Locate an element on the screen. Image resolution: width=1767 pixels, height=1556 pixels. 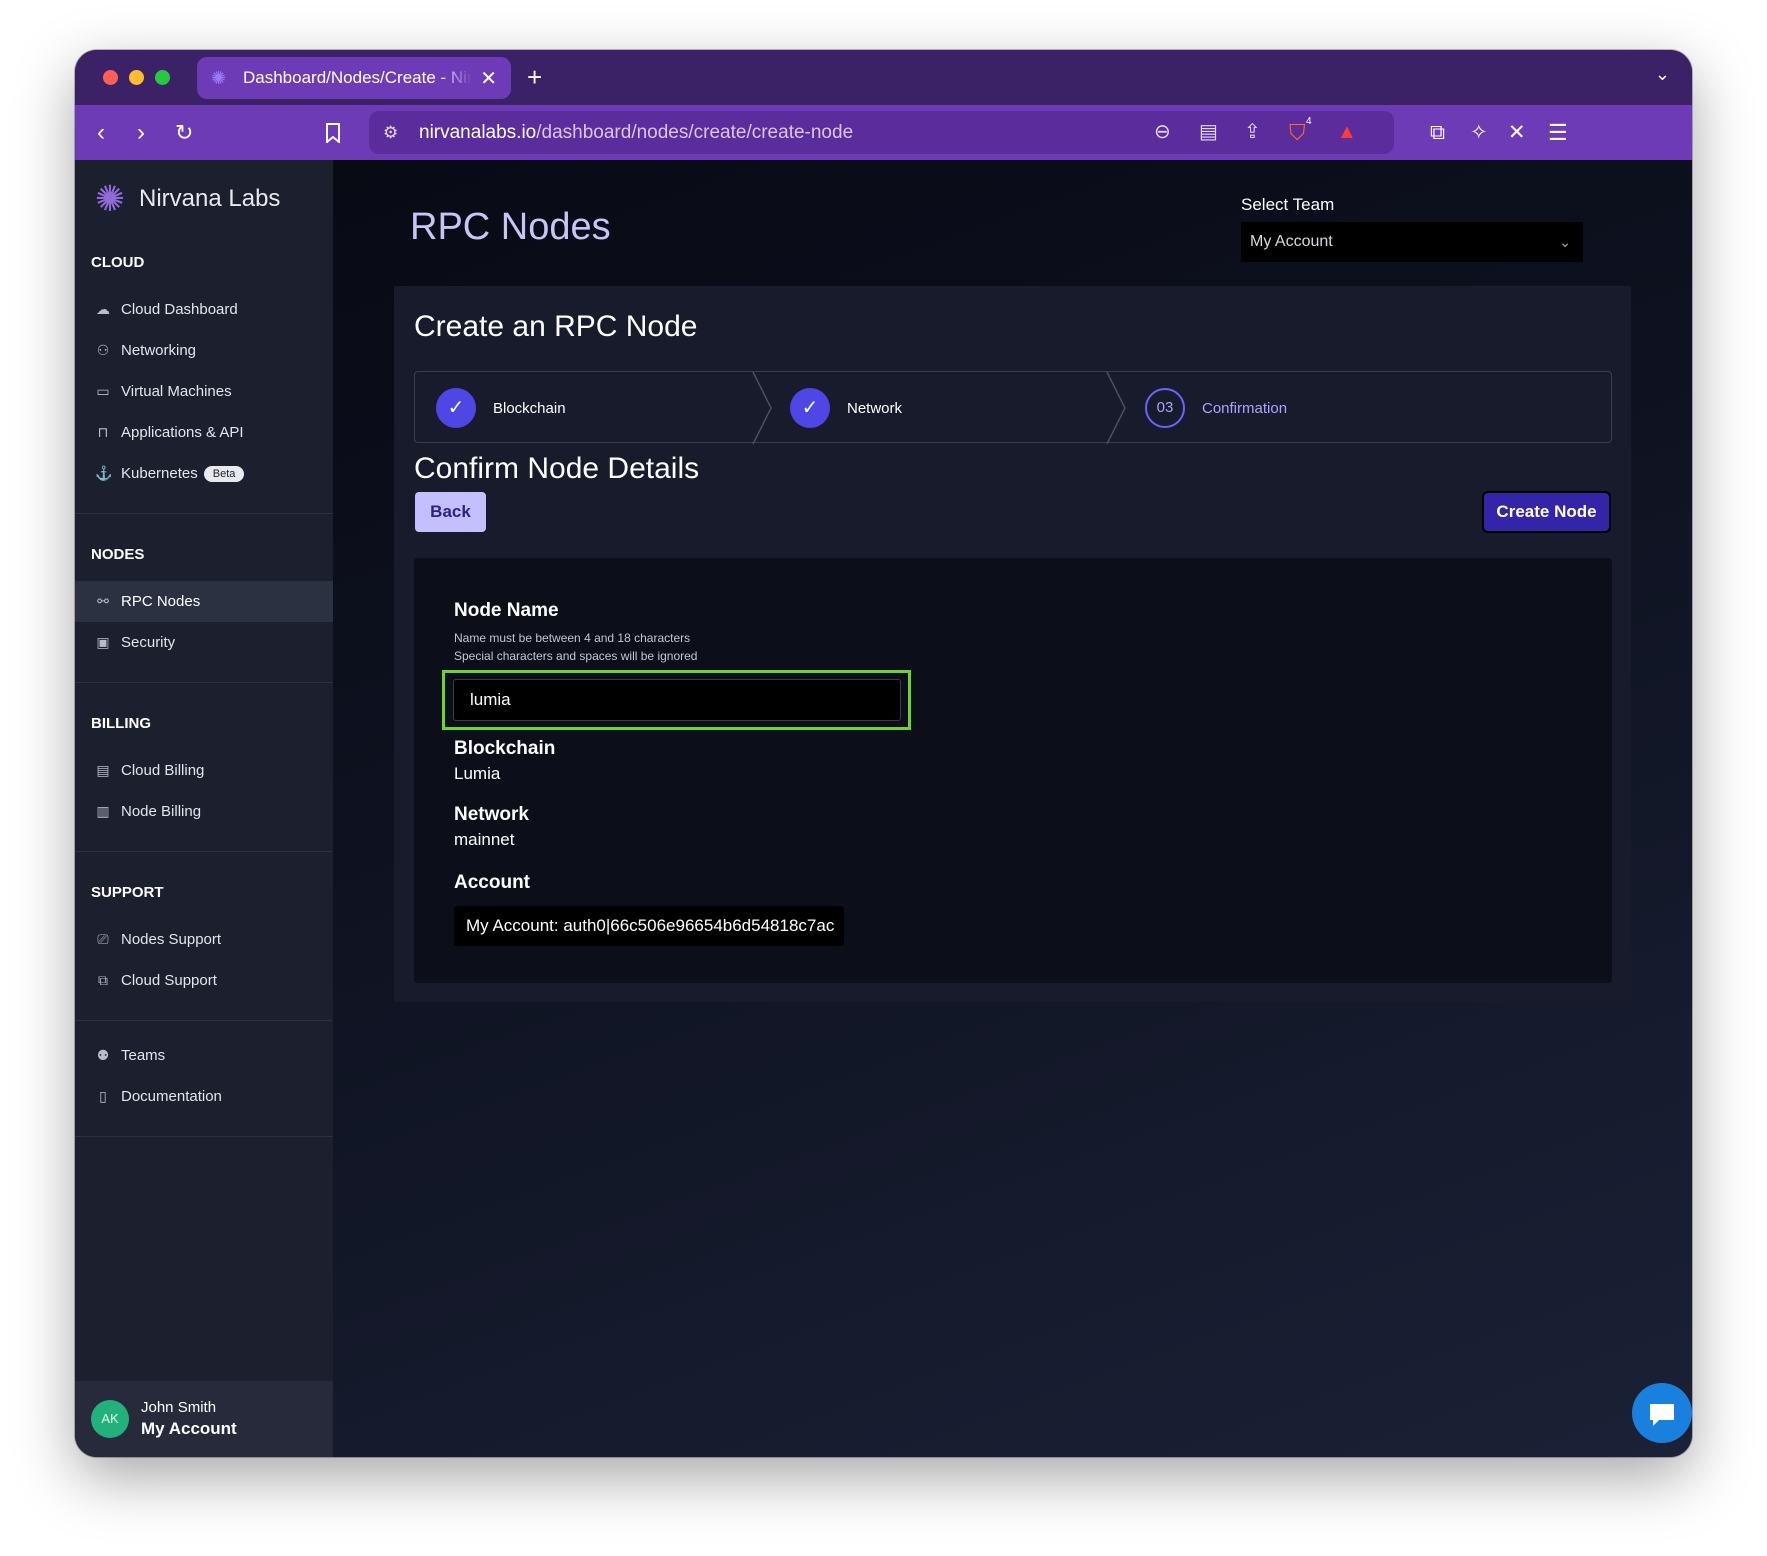
node-name-input is located at coordinates (677, 700).